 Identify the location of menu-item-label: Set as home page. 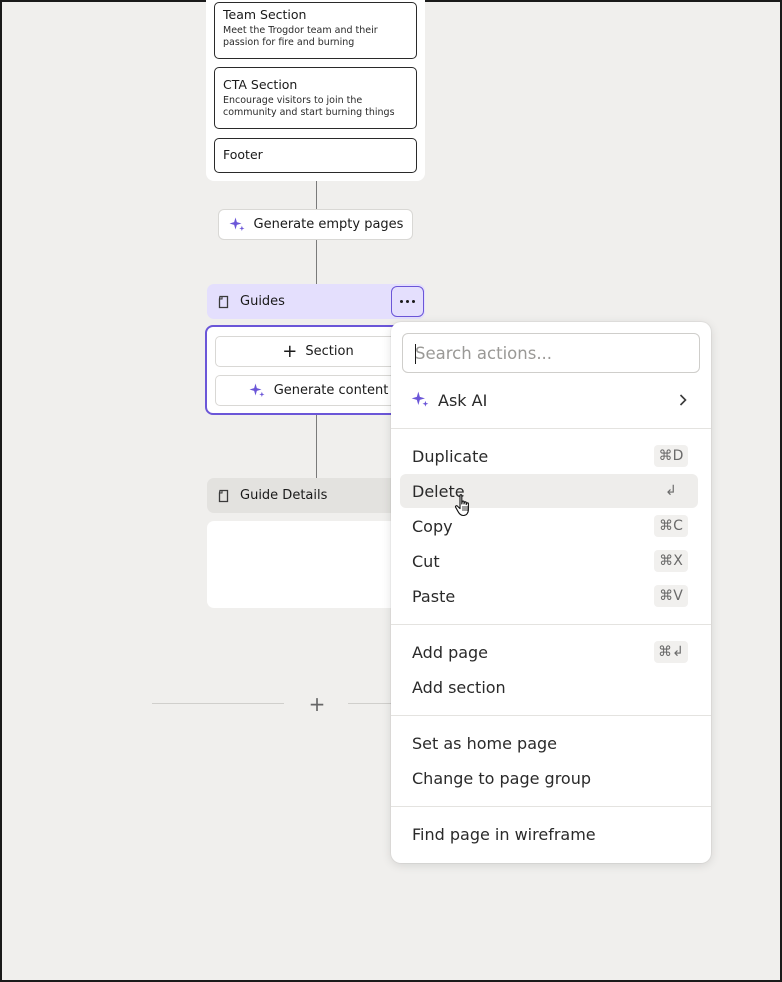
(484, 743).